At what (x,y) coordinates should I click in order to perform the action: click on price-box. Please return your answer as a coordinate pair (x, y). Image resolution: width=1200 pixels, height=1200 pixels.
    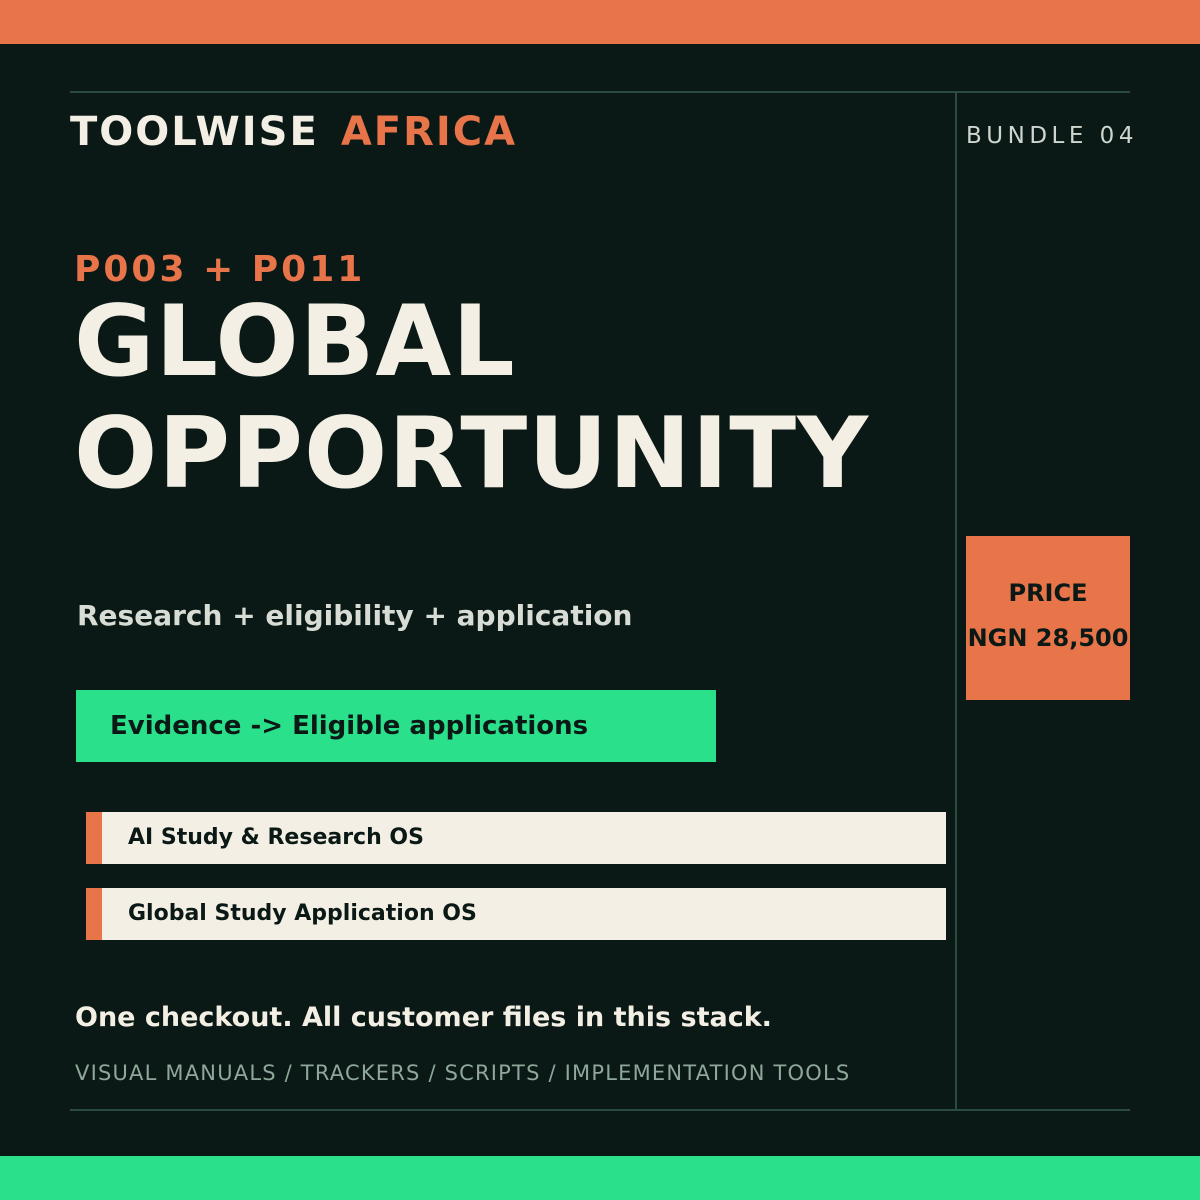
    Looking at the image, I should click on (1048, 618).